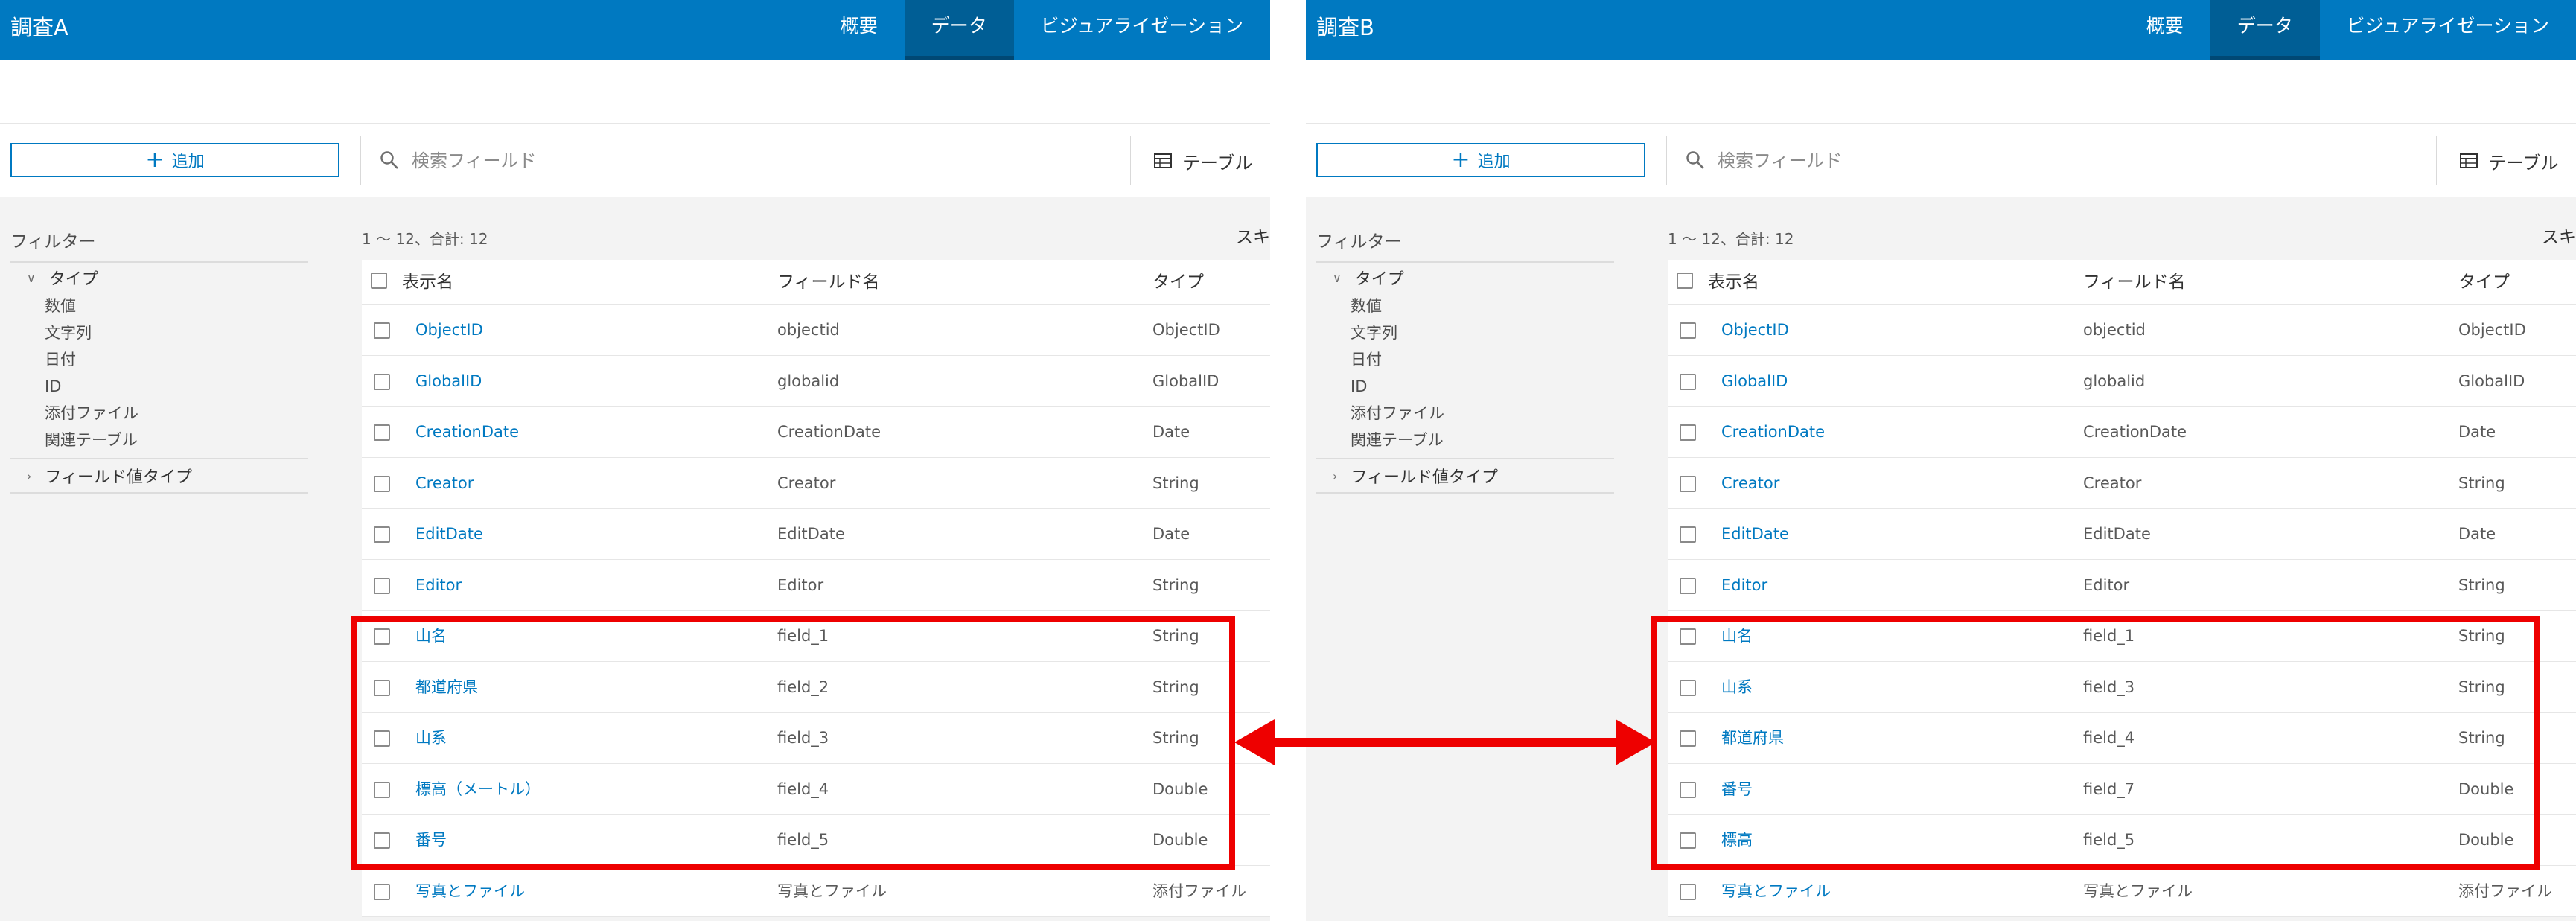 Image resolution: width=2576 pixels, height=921 pixels. I want to click on filter-title: フィルター, so click(1359, 242).